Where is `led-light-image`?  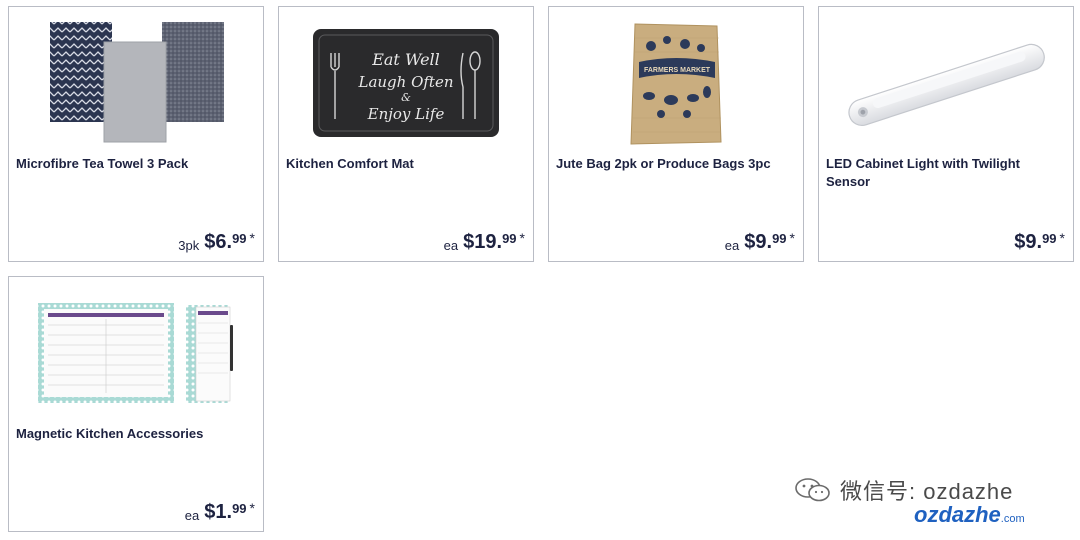 led-light-image is located at coordinates (946, 85).